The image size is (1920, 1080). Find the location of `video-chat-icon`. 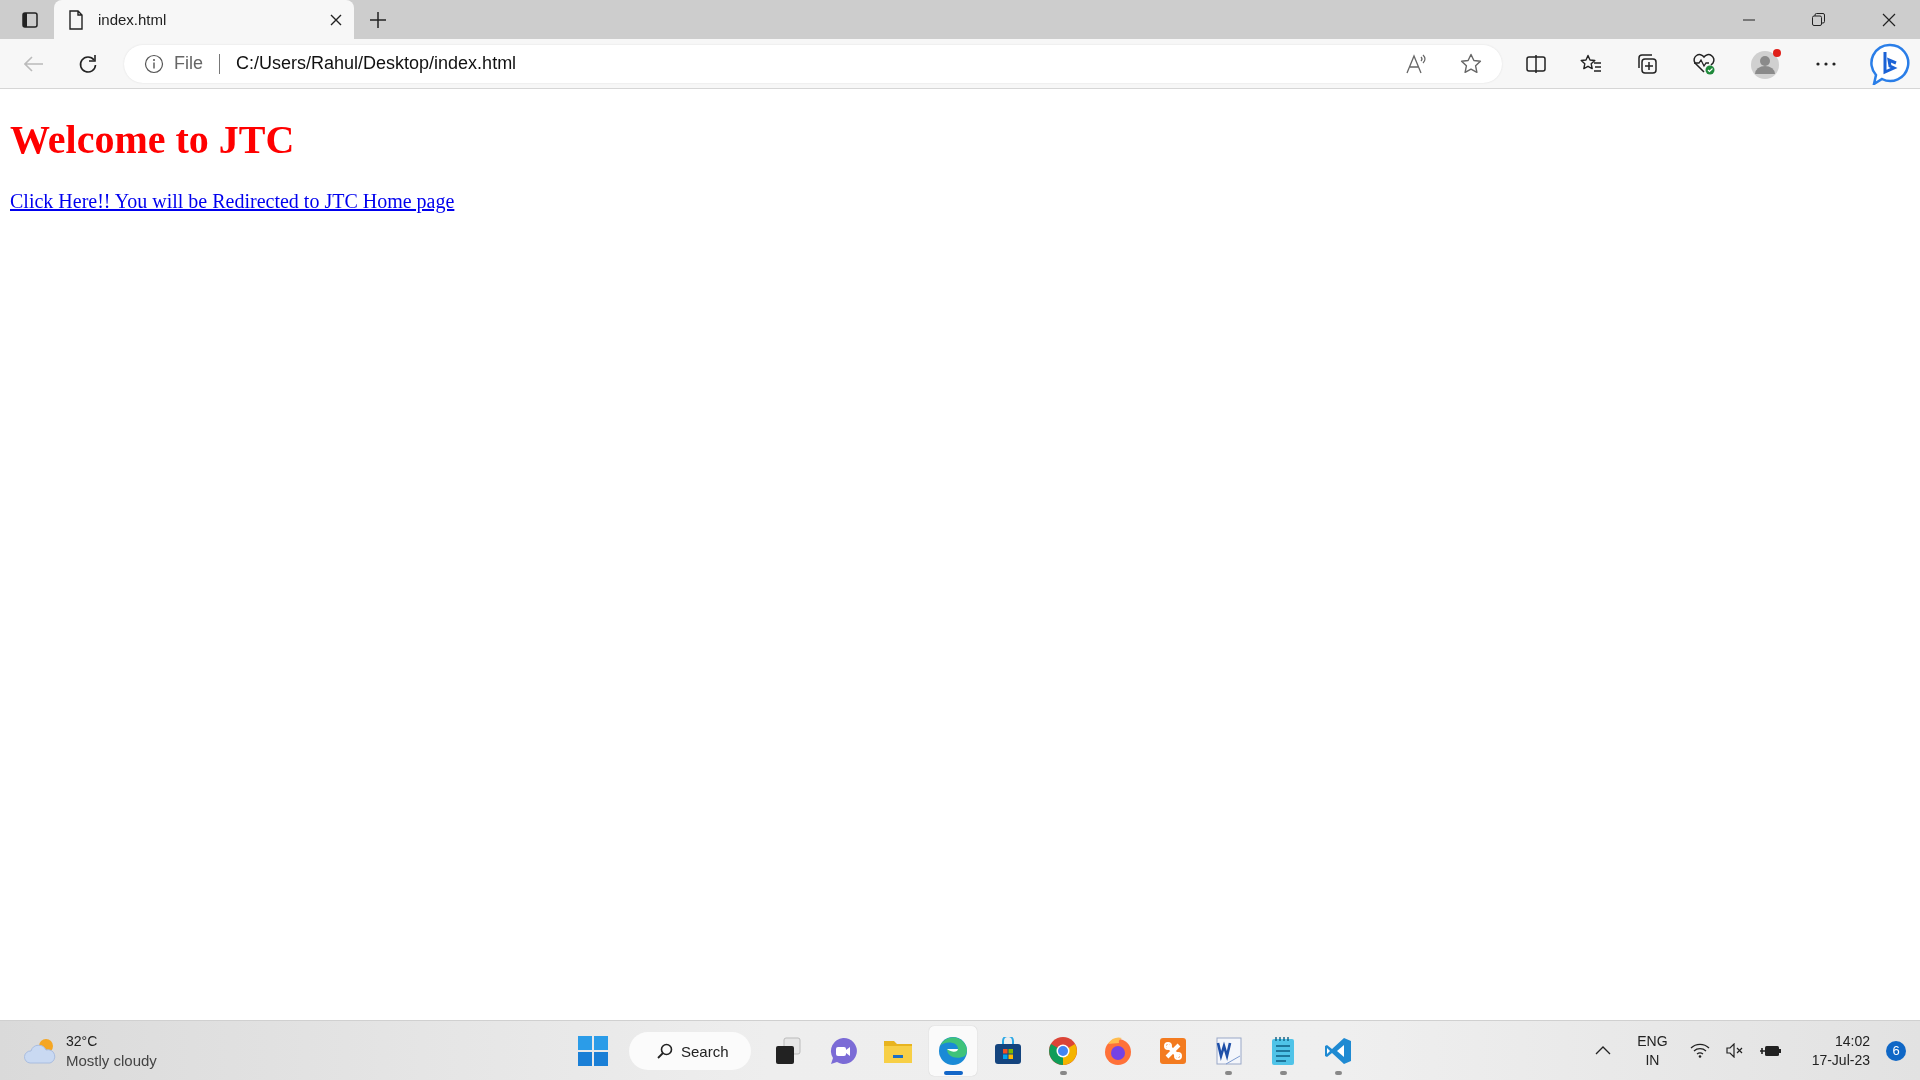

video-chat-icon is located at coordinates (843, 1051).